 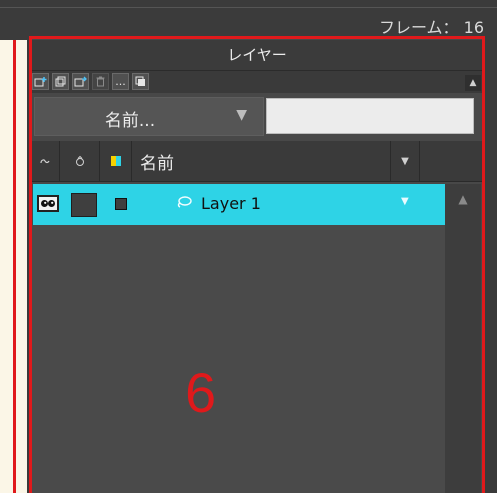 I want to click on frame-counter: フレーム： 16, so click(x=431, y=27).